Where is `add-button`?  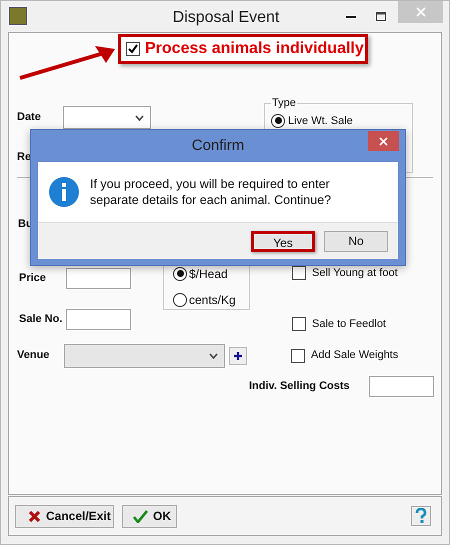
add-button is located at coordinates (238, 355).